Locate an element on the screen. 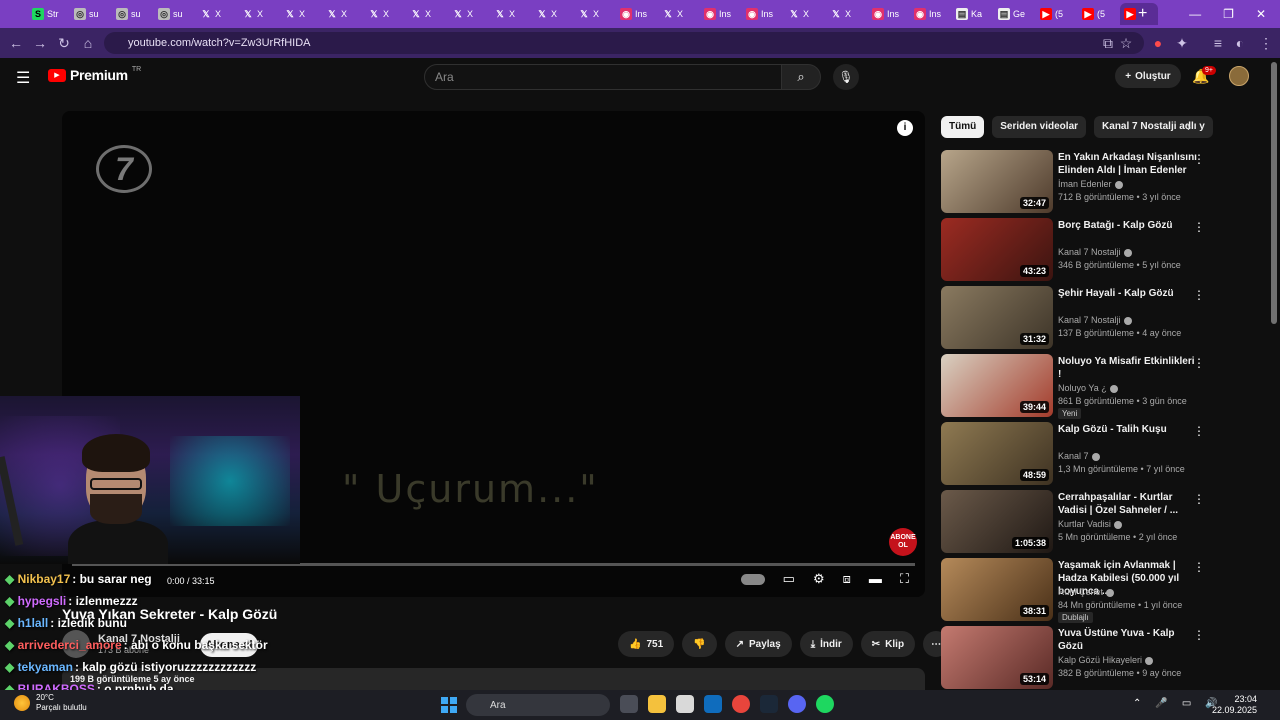 This screenshot has width=1280, height=720. minimize-icon: — is located at coordinates (1195, 14).